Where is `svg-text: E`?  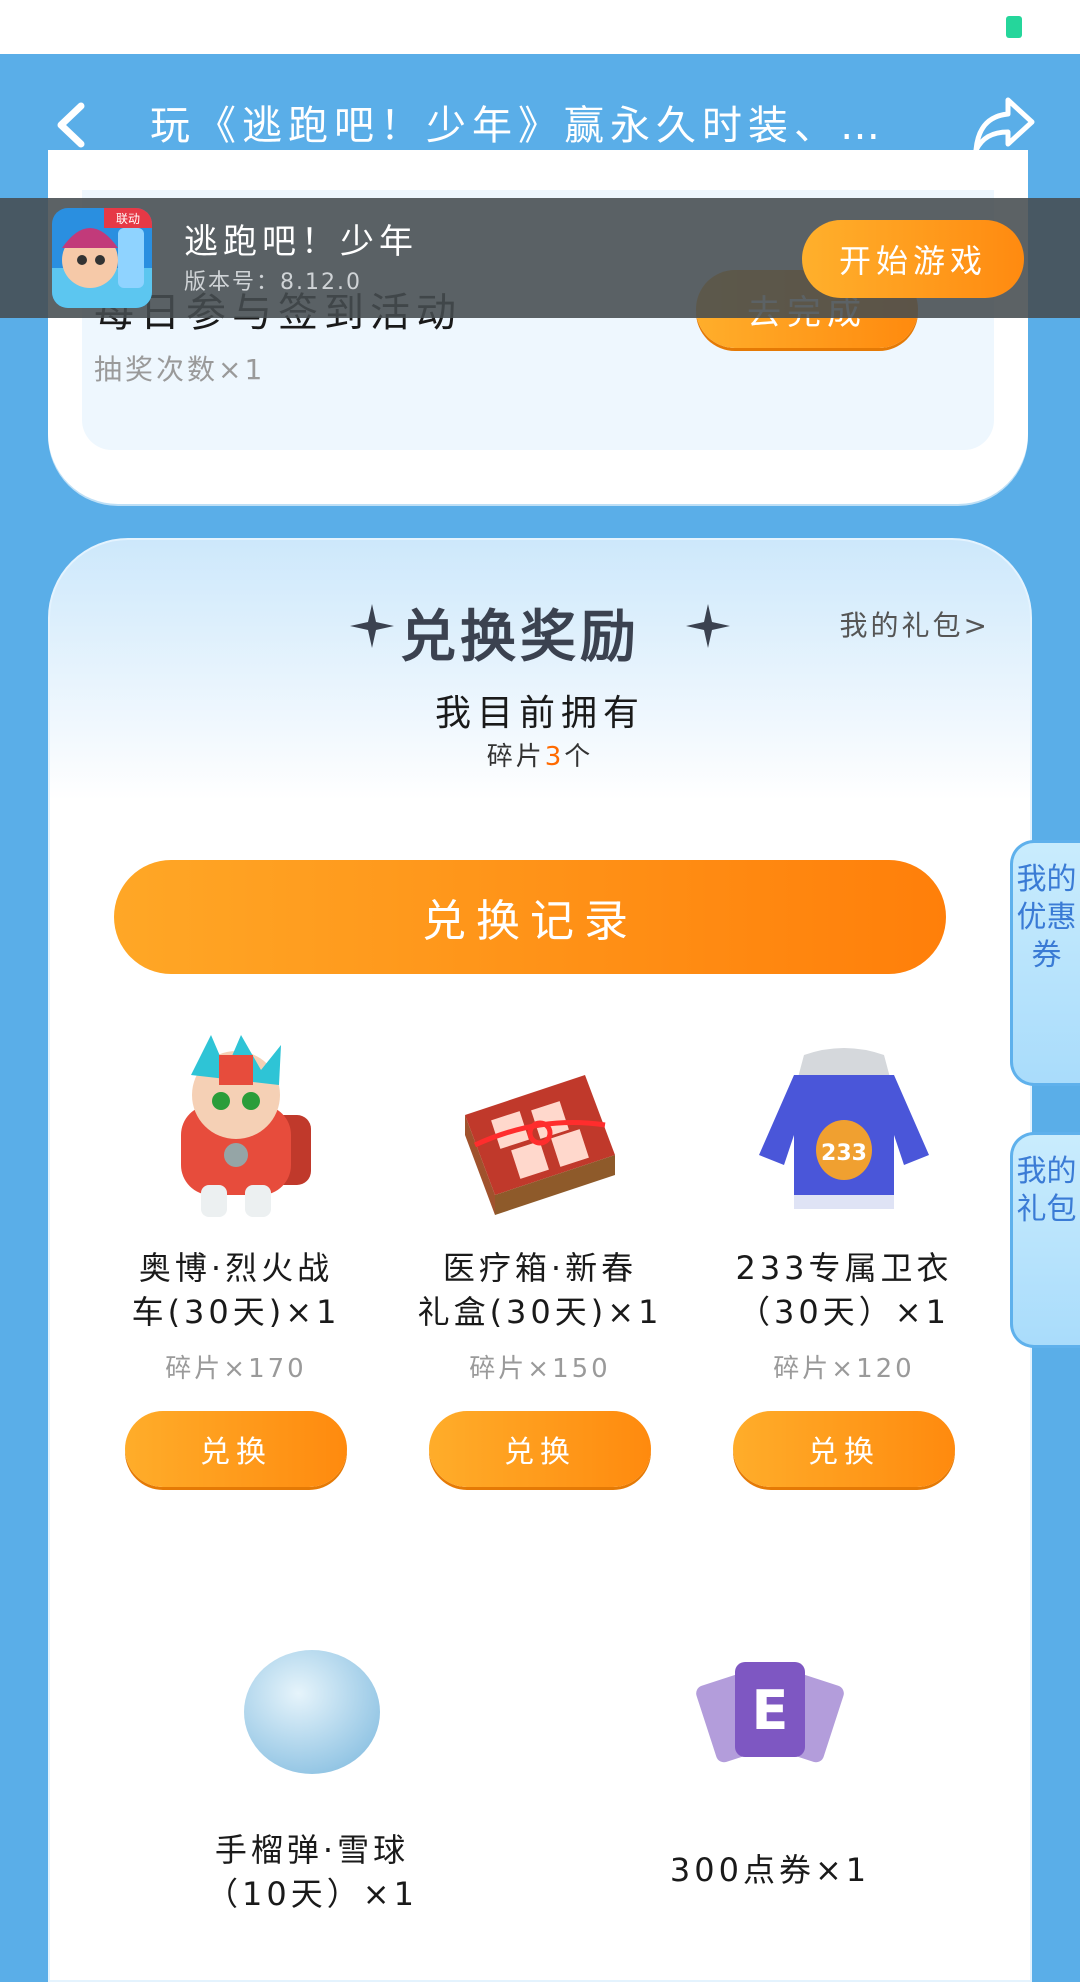 svg-text: E is located at coordinates (770, 1710).